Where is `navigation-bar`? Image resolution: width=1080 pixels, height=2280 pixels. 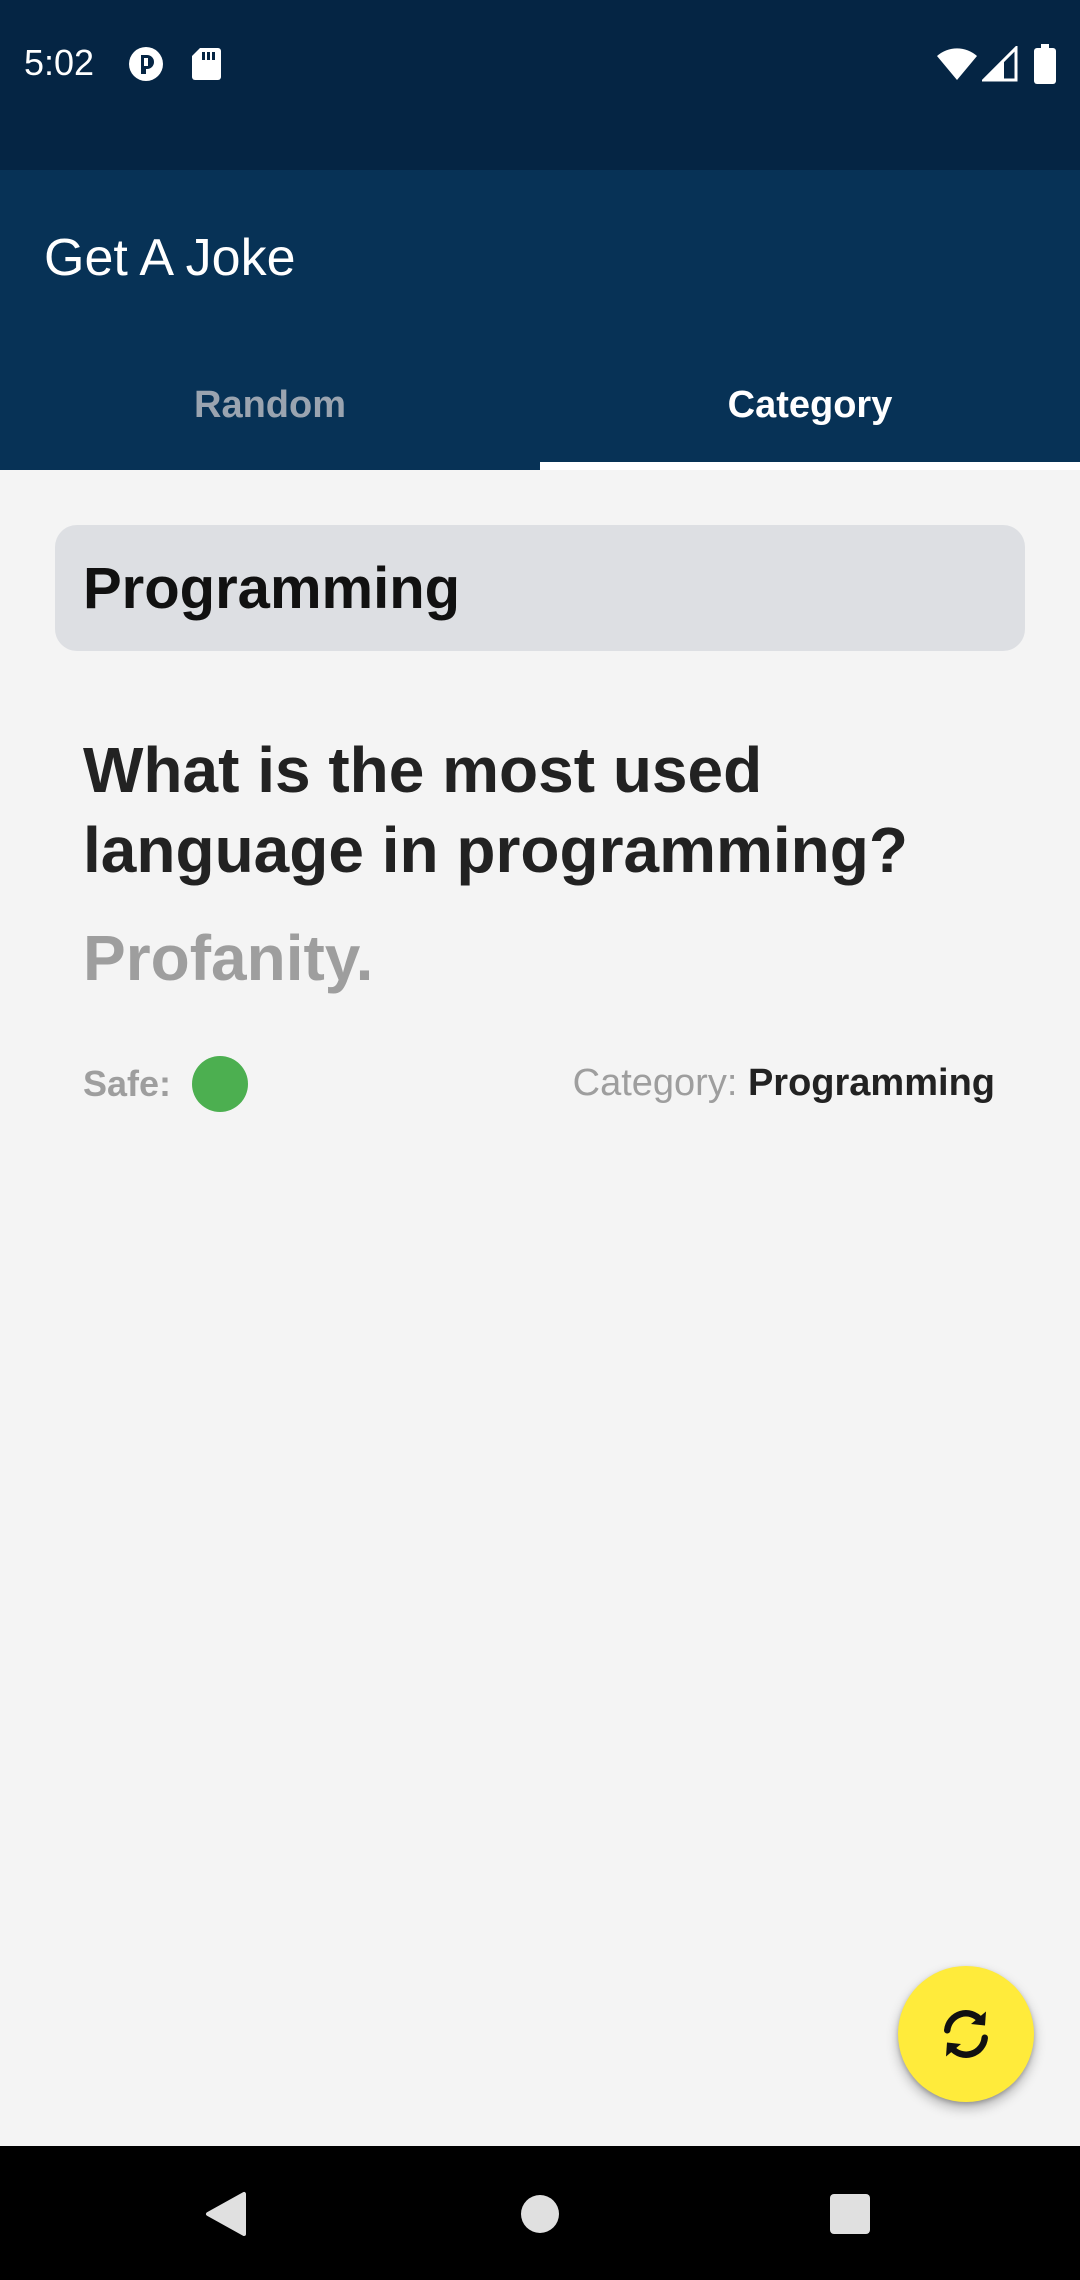 navigation-bar is located at coordinates (540, 2213).